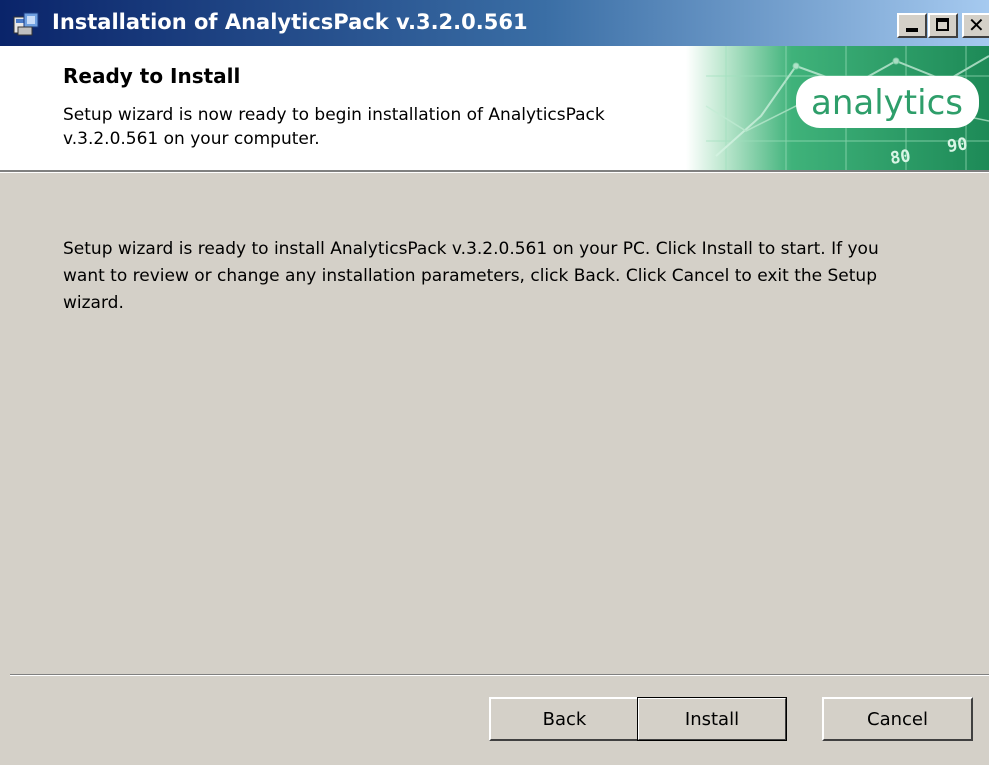 This screenshot has height=765, width=989. I want to click on maximize-icon, so click(942, 24).